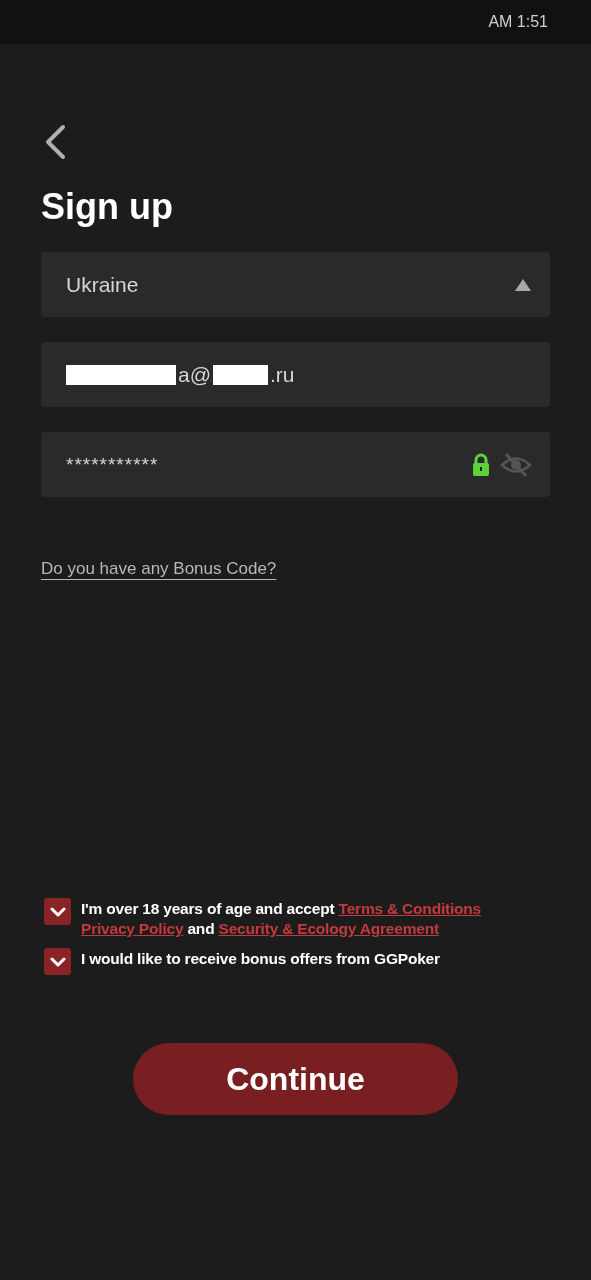 This screenshot has height=1280, width=591. What do you see at coordinates (159, 569) in the screenshot?
I see `bonus-code-link: Do you have any Bonus Code?` at bounding box center [159, 569].